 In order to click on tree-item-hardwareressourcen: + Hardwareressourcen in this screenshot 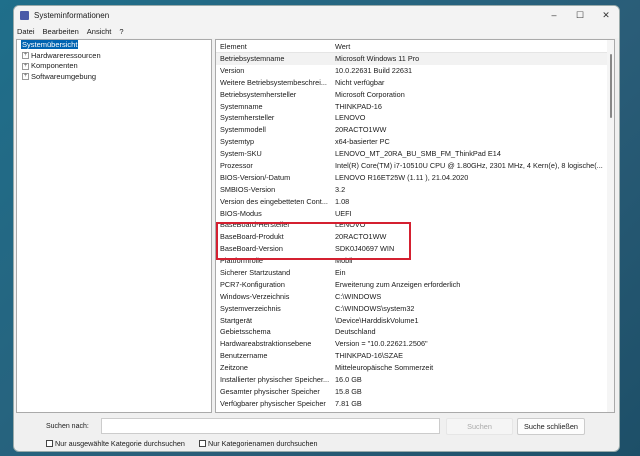, I will do `click(114, 56)`.